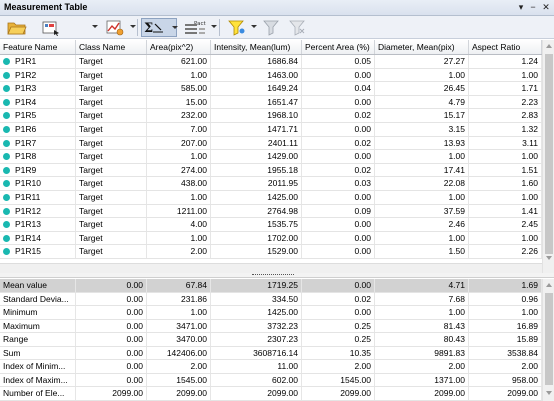  Describe the element at coordinates (505, 393) in the screenshot. I see `stat-aspect-ratio: 2099.00` at that location.